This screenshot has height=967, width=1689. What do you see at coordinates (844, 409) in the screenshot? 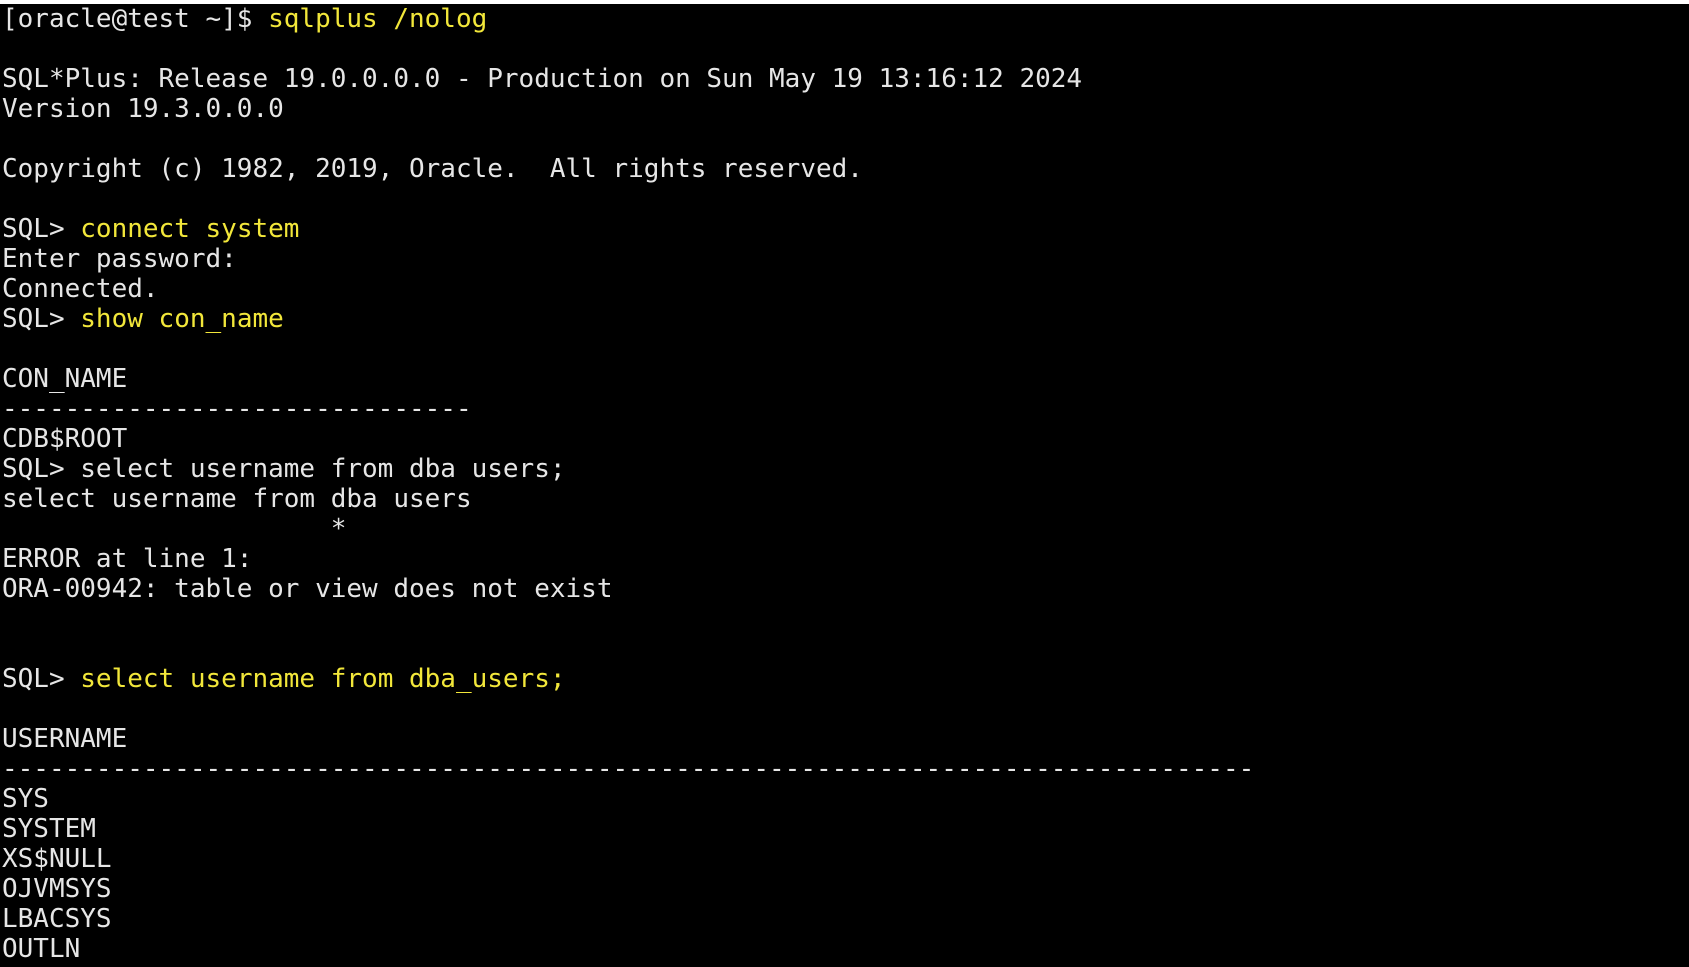
I see `terminal-line: ------------------------------` at bounding box center [844, 409].